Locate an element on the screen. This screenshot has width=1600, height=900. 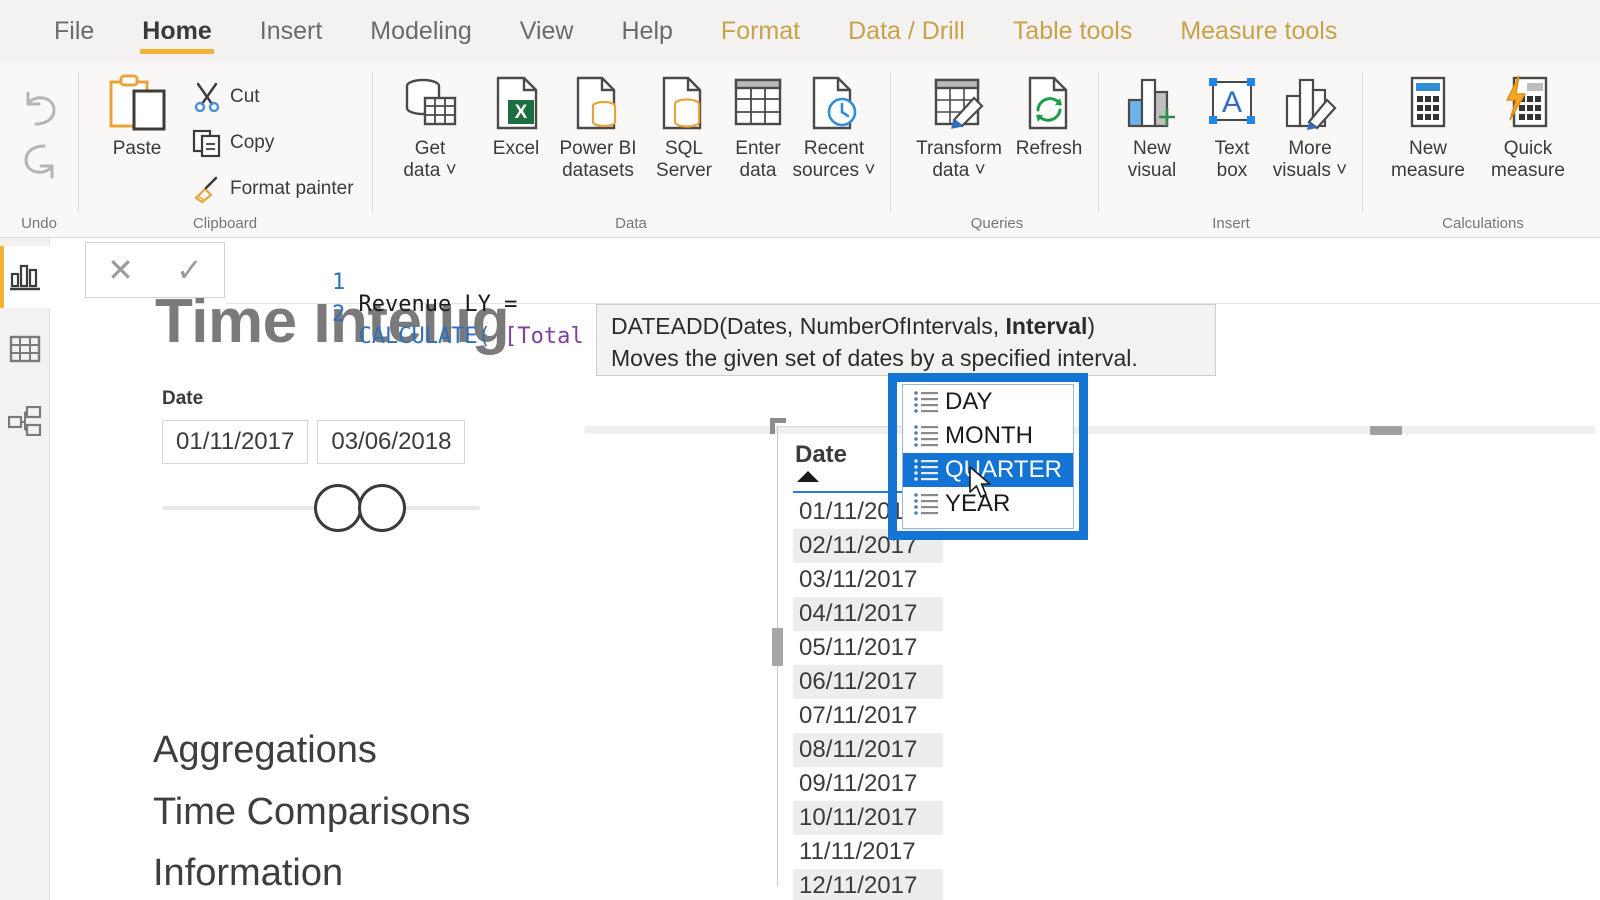
intellisense-option-month: MONTH is located at coordinates (988, 436).